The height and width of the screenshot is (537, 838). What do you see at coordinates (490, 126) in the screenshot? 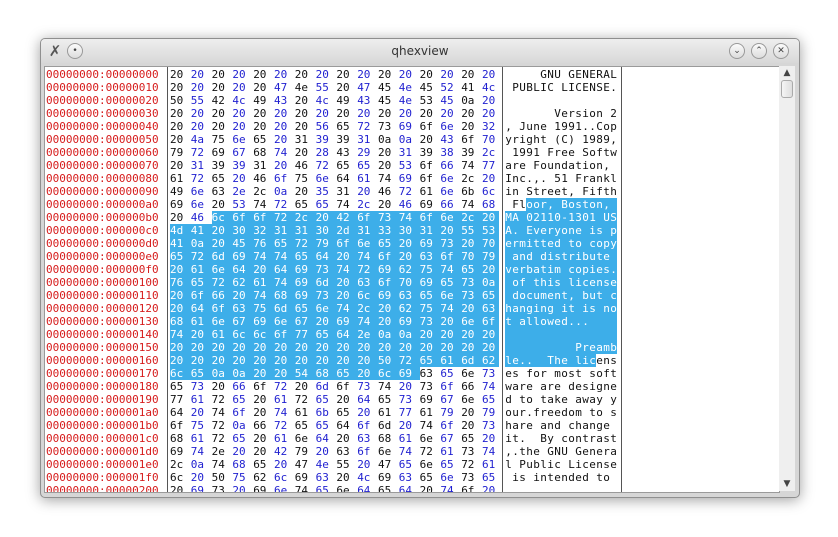
I see `hex-byte: 32` at bounding box center [490, 126].